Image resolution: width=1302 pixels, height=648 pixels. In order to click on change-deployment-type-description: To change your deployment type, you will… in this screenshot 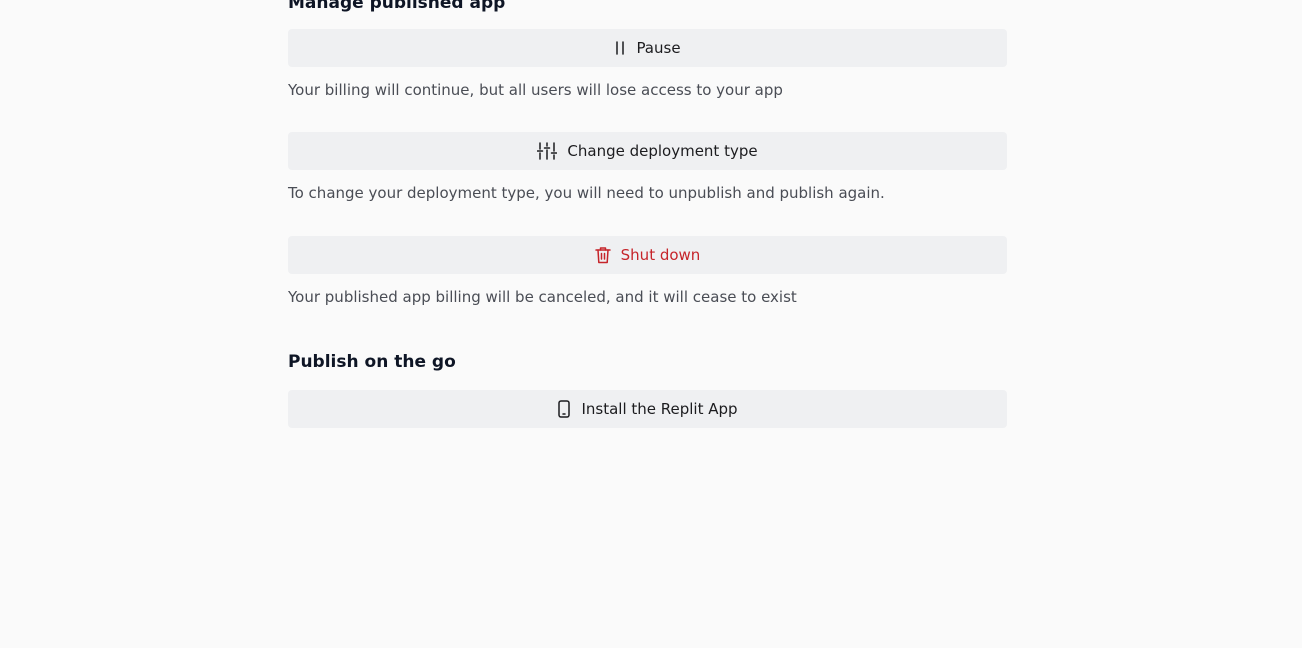, I will do `click(586, 193)`.